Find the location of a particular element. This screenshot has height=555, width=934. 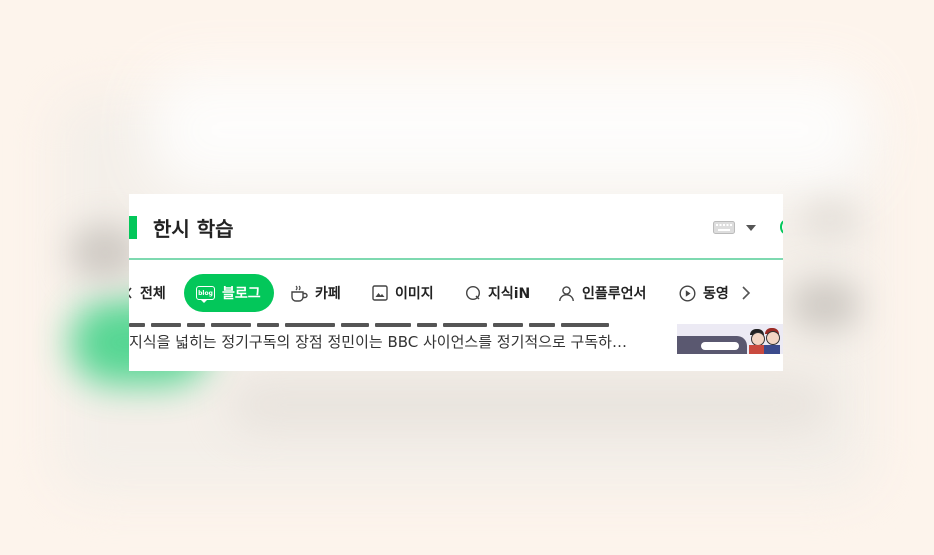

result-title-cropped is located at coordinates (399, 323).